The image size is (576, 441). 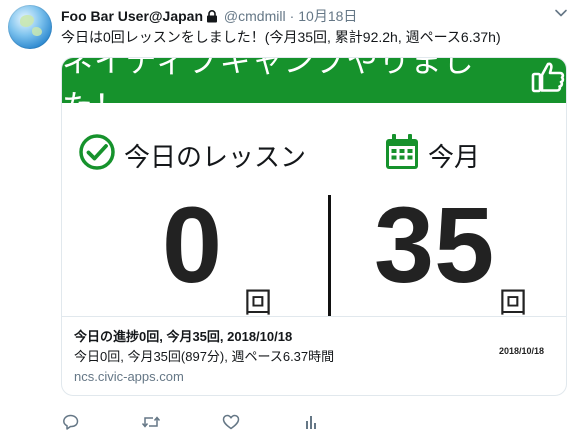 What do you see at coordinates (192, 244) in the screenshot?
I see `today-count: 0` at bounding box center [192, 244].